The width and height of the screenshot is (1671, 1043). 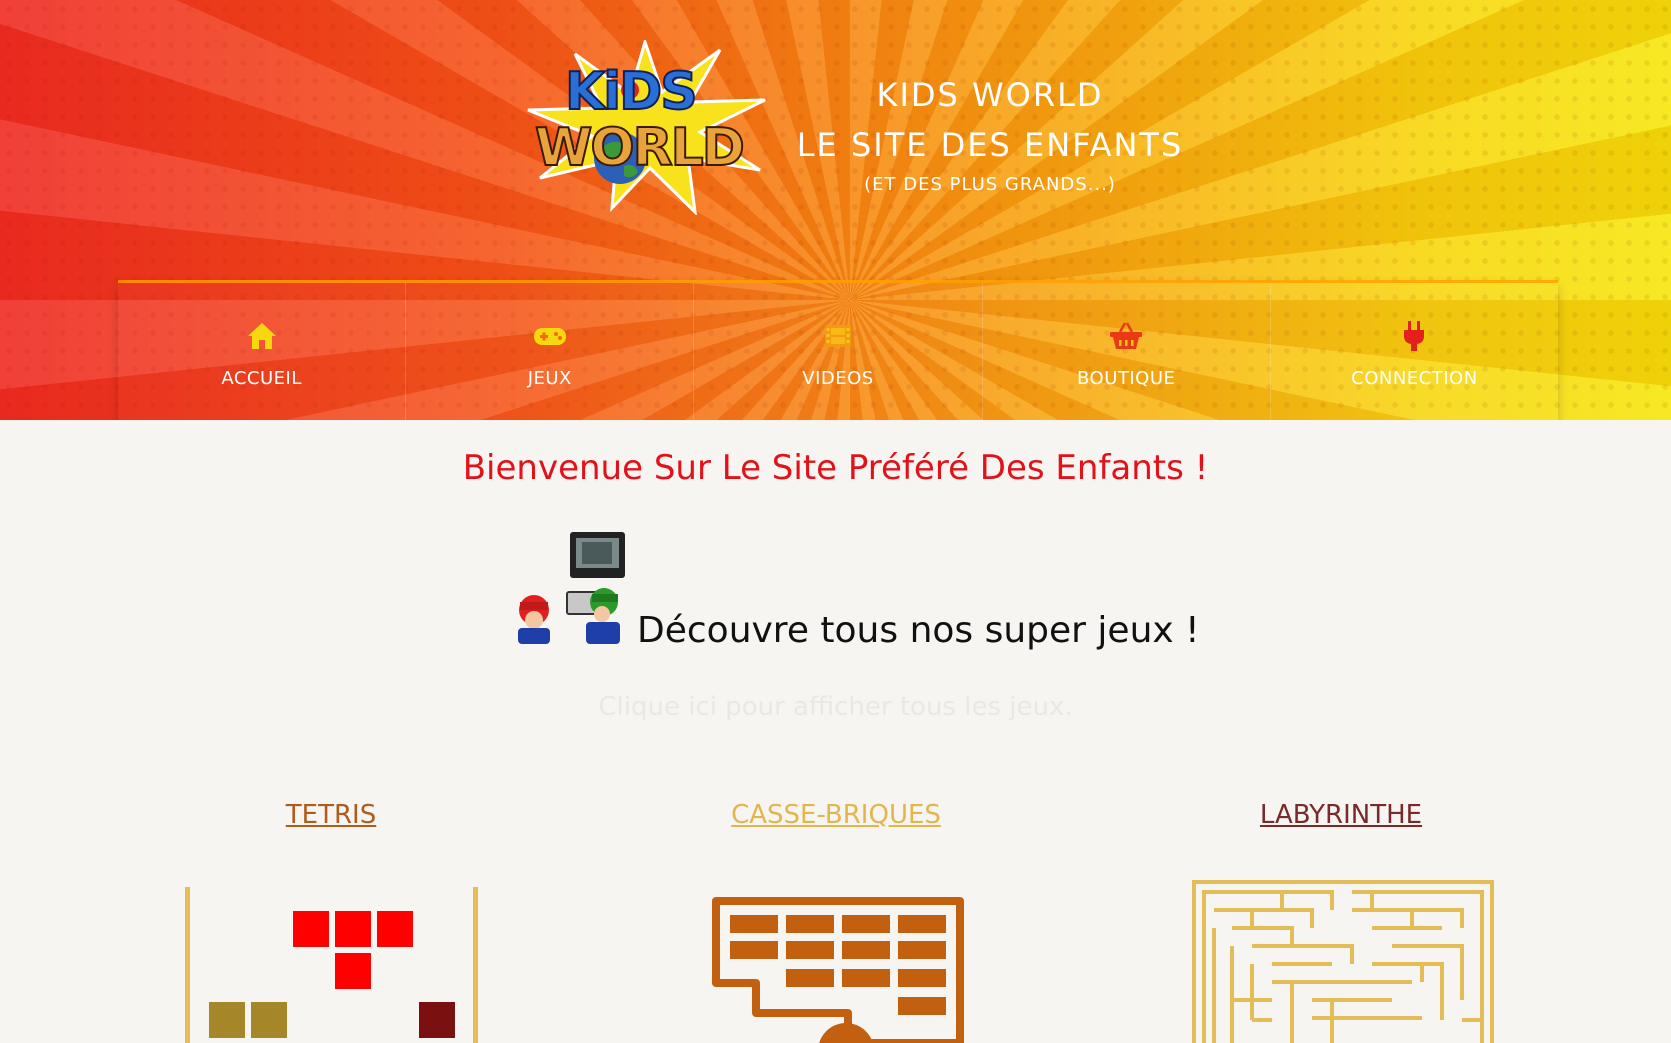 What do you see at coordinates (261, 378) in the screenshot?
I see `nav-label-accueil: ACCUEIL` at bounding box center [261, 378].